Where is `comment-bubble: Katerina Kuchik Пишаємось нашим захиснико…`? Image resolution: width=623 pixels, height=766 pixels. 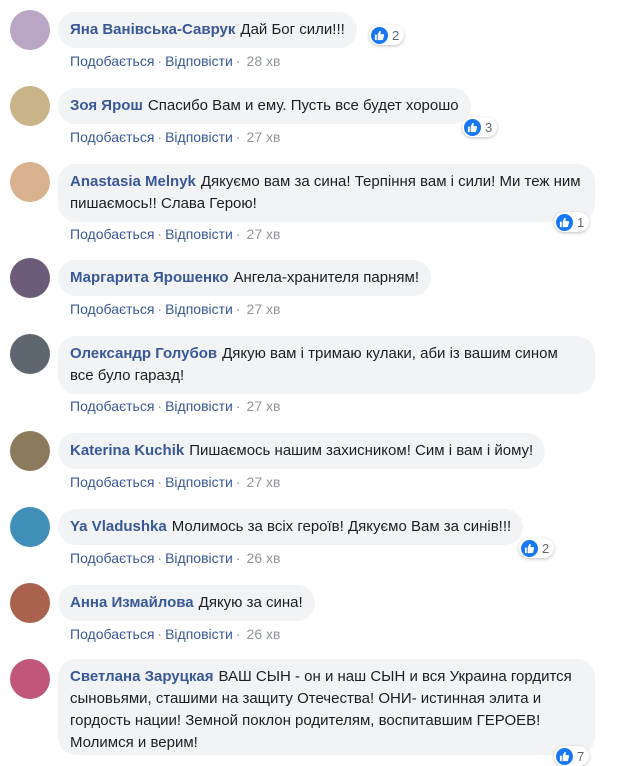 comment-bubble: Katerina Kuchik Пишаємось нашим захиснико… is located at coordinates (302, 451).